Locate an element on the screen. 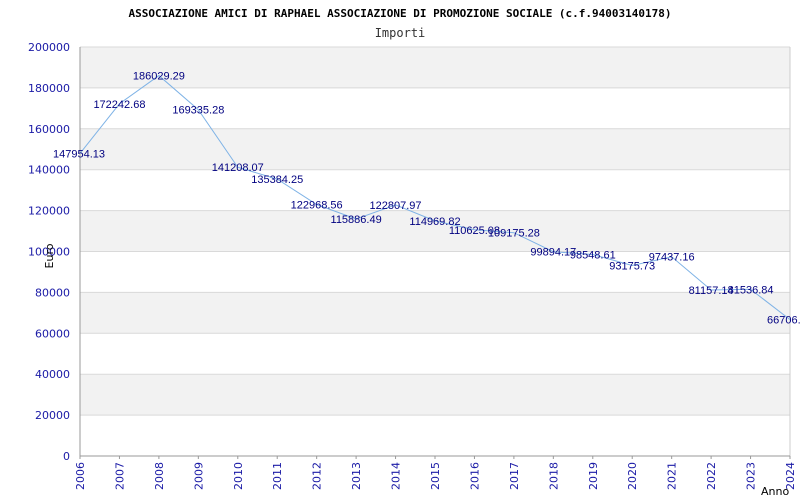 Image resolution: width=800 pixels, height=500 pixels. data-label: 115886.49 is located at coordinates (356, 220).